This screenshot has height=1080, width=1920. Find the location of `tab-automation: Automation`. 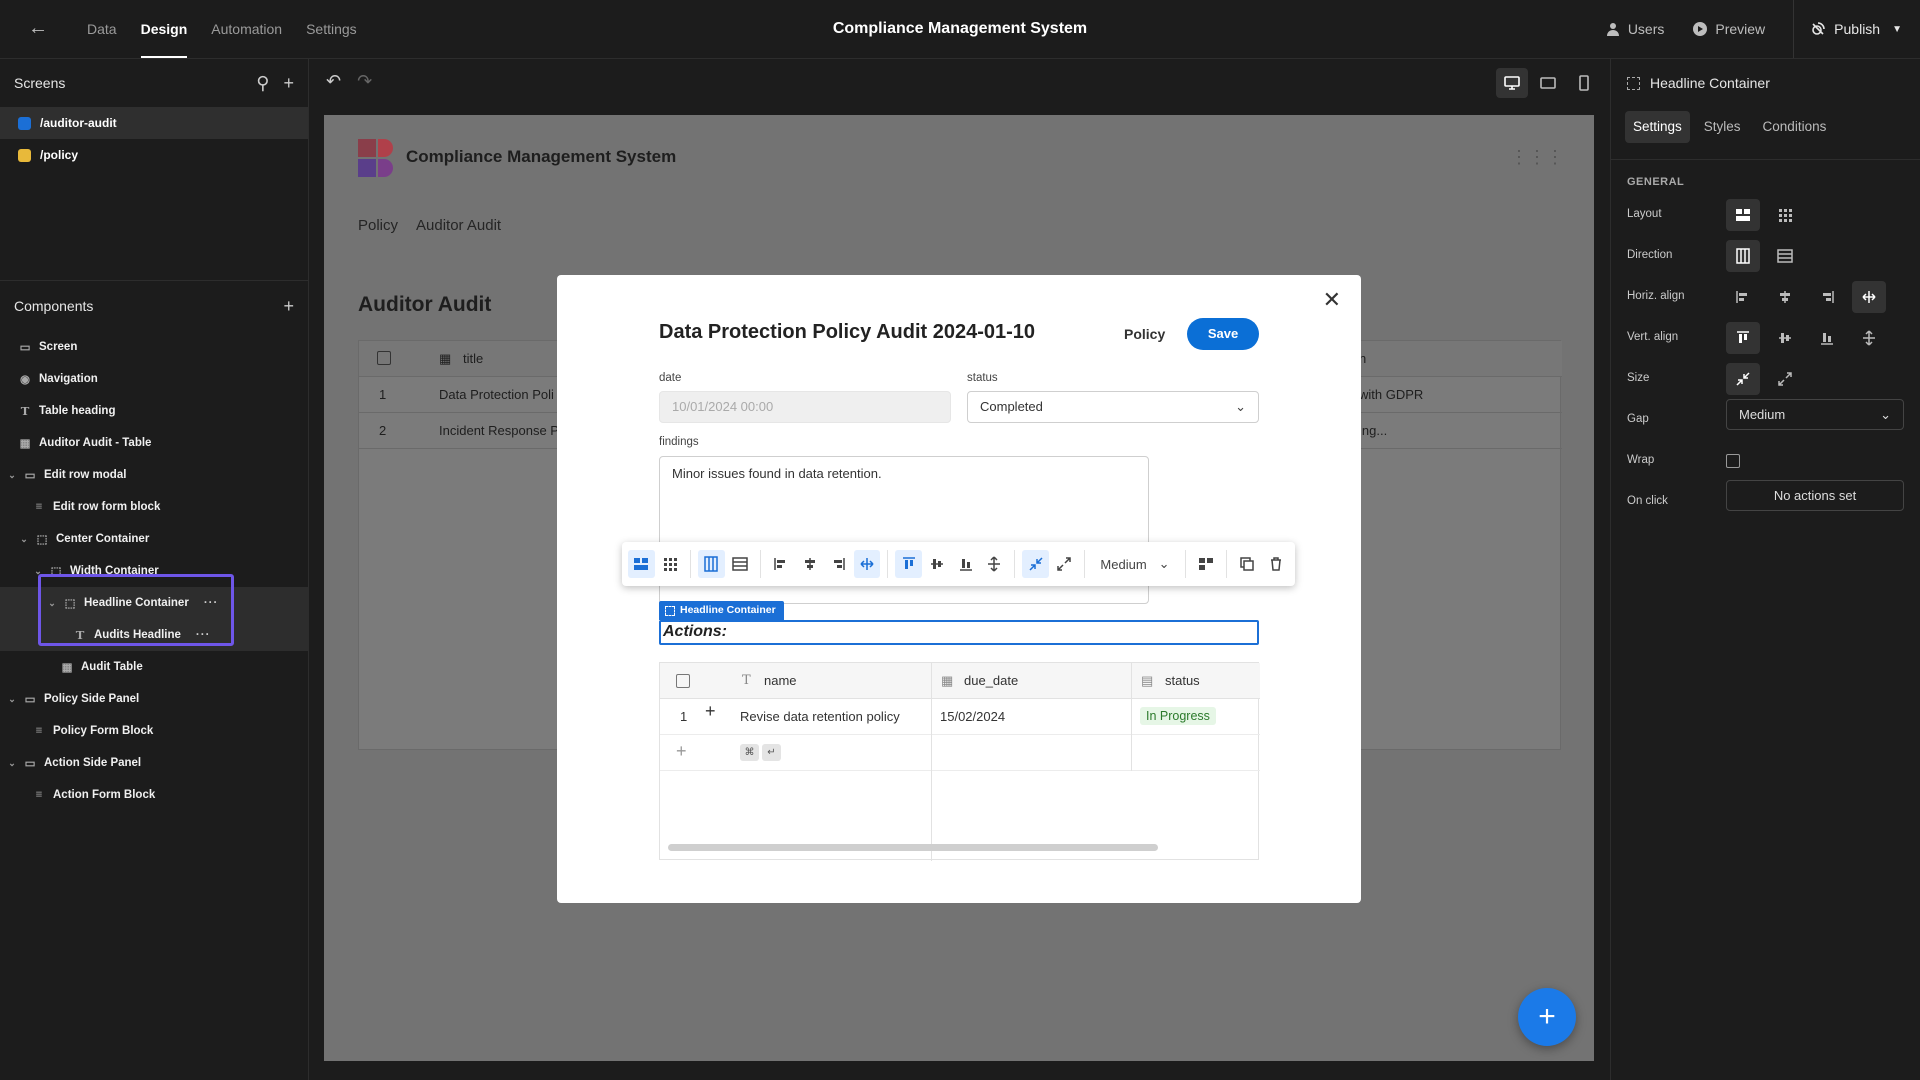

tab-automation: Automation is located at coordinates (246, 29).